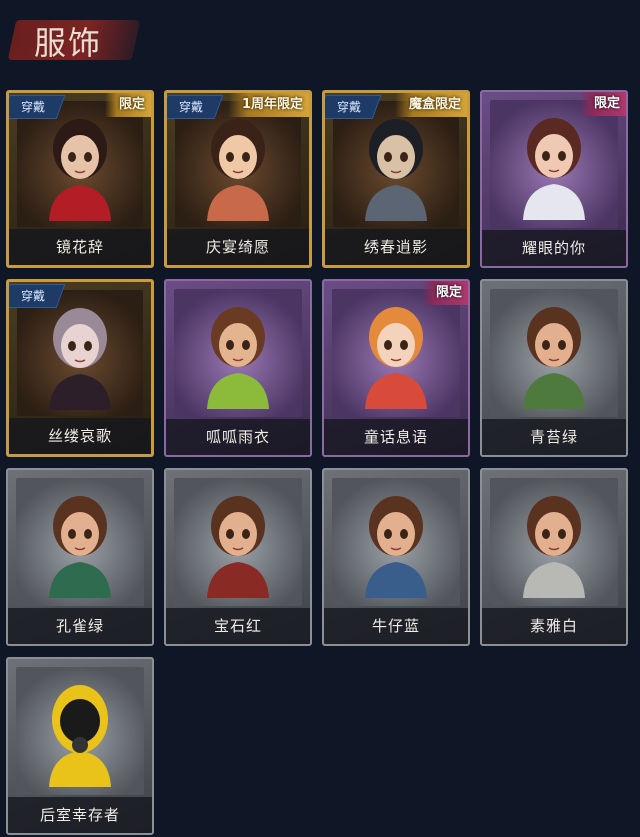  I want to click on costume-card: 牛仔蓝, so click(396, 557).